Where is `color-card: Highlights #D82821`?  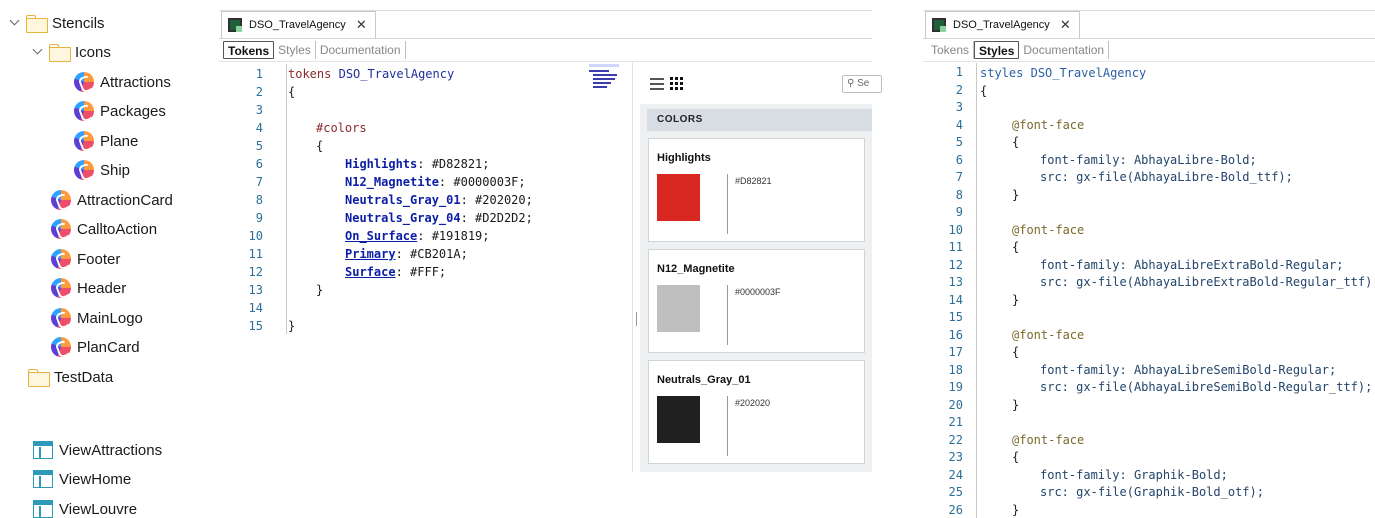
color-card: Highlights #D82821 is located at coordinates (756, 190).